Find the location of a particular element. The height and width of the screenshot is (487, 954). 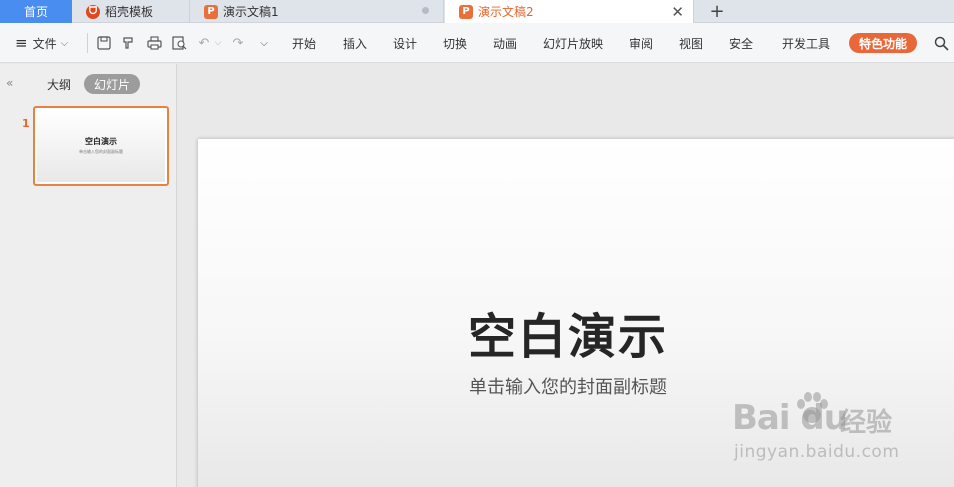

unsaved-dot-icon is located at coordinates (425, 10).